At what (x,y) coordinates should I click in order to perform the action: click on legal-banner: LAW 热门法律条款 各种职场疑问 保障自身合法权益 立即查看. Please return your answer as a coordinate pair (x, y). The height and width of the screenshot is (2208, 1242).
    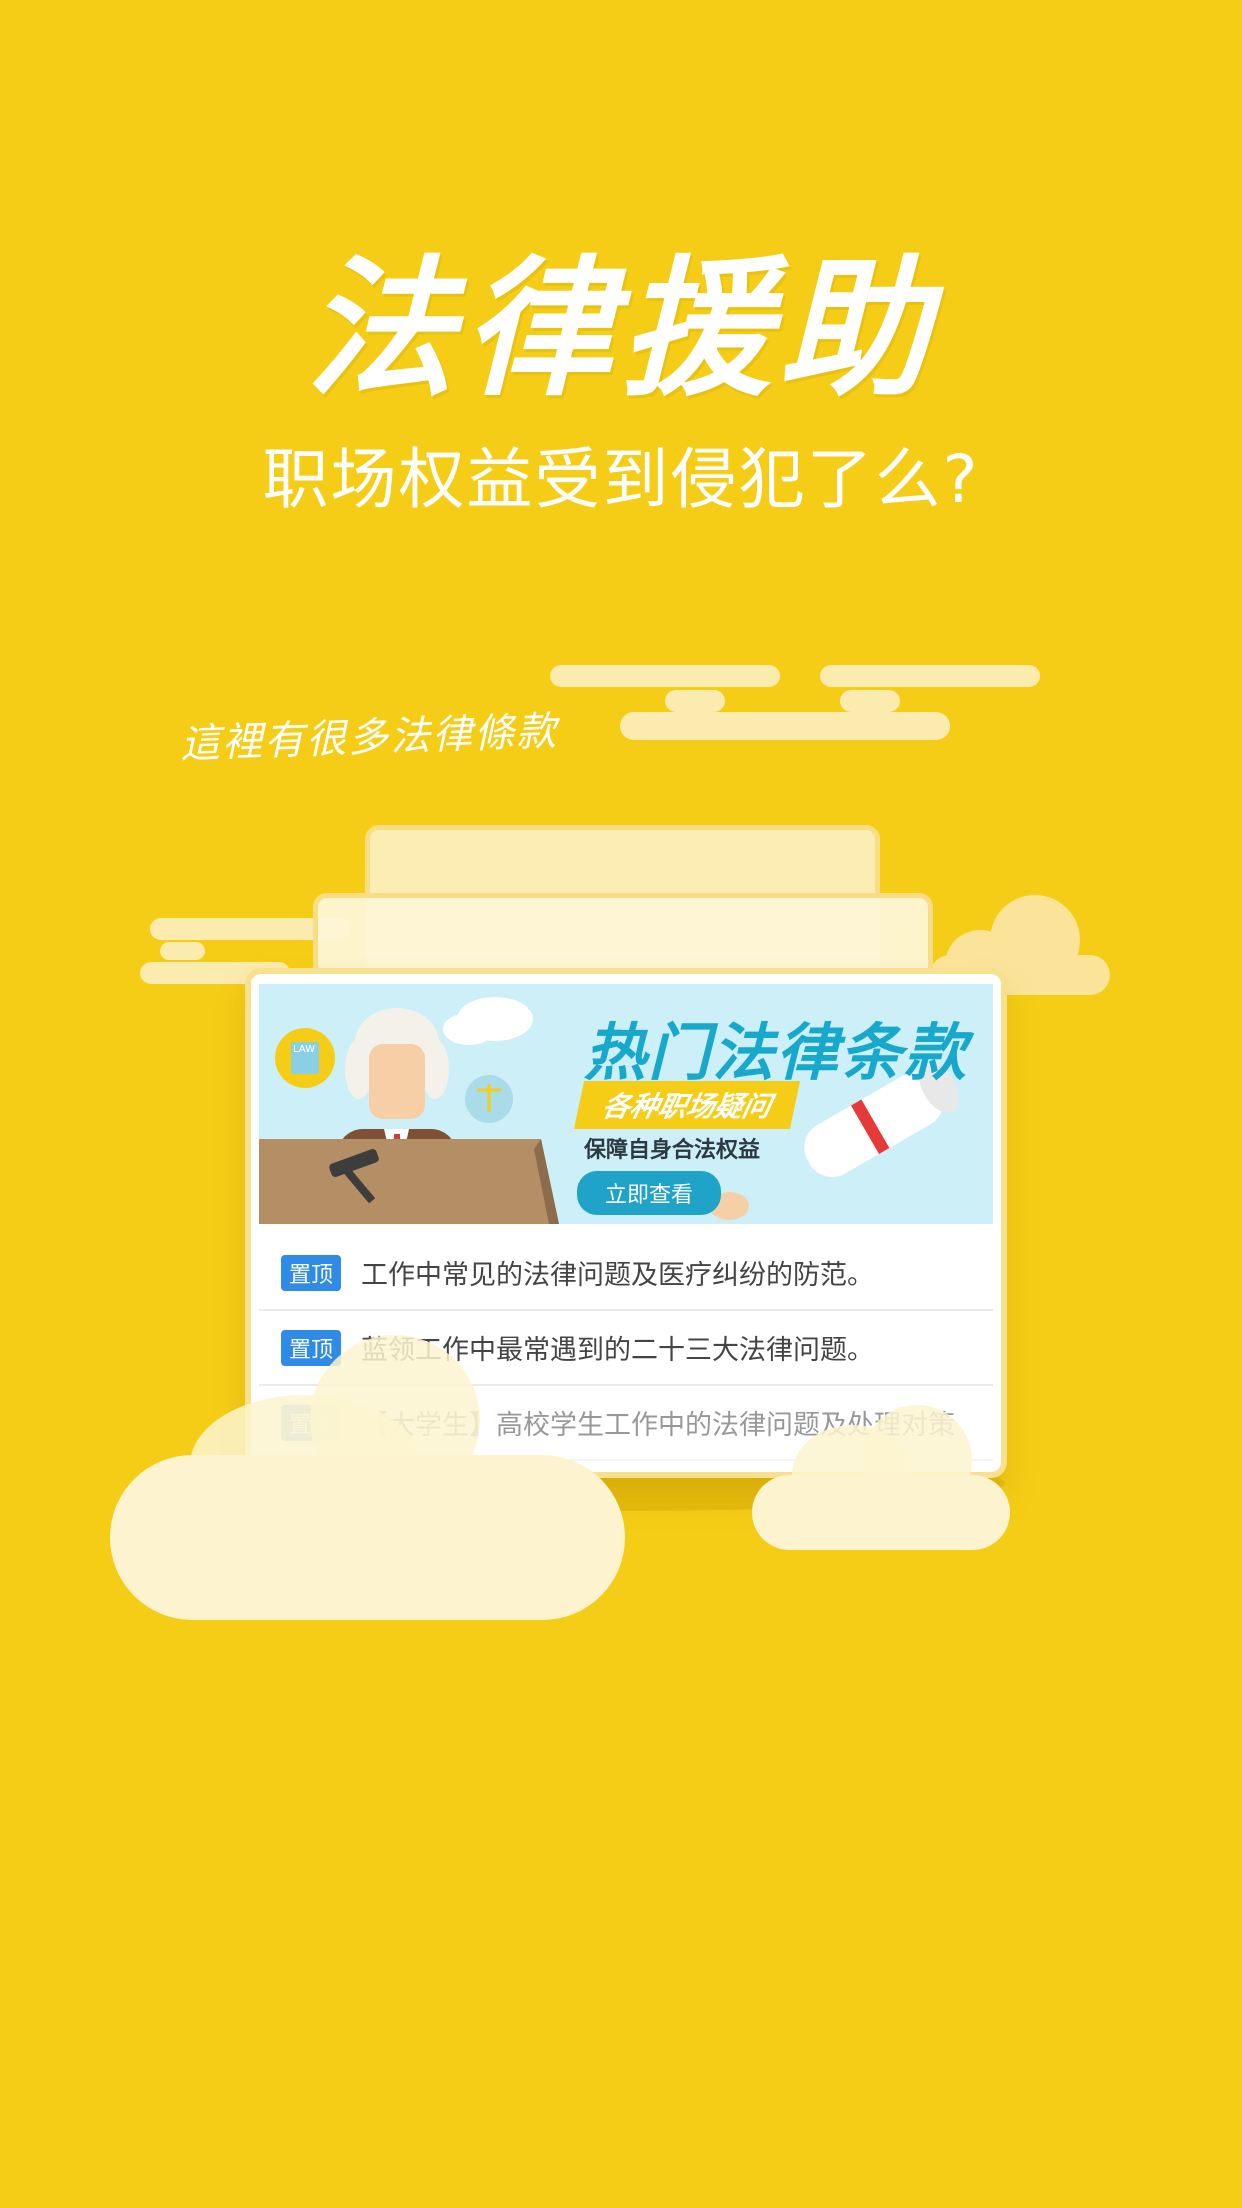
    Looking at the image, I should click on (626, 1104).